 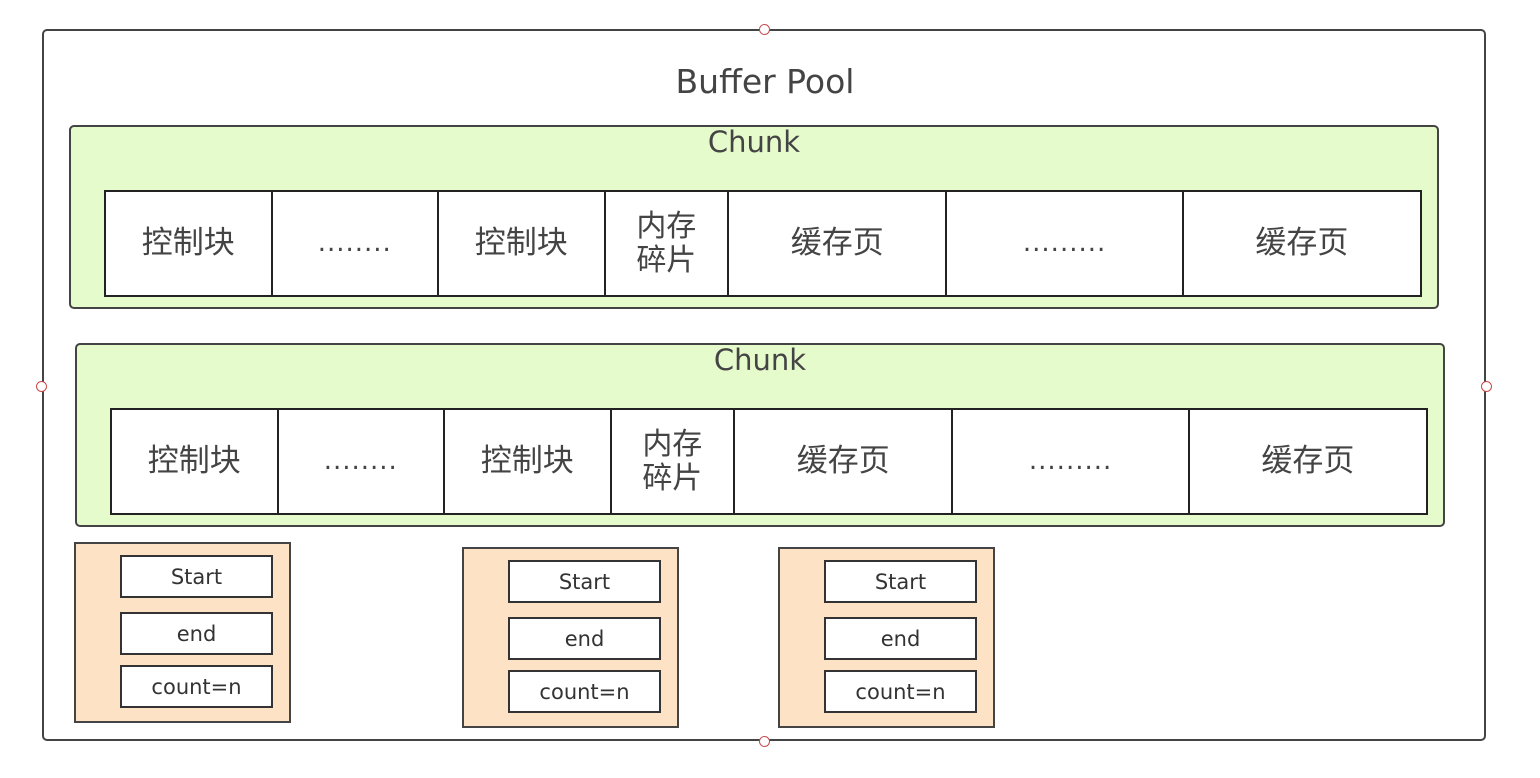 I want to click on selection-handle-bottom, so click(x=764, y=741).